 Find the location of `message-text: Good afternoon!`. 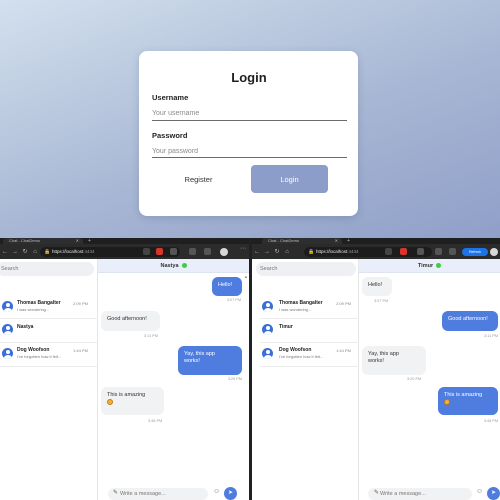

message-text: Good afternoon! is located at coordinates (127, 319).